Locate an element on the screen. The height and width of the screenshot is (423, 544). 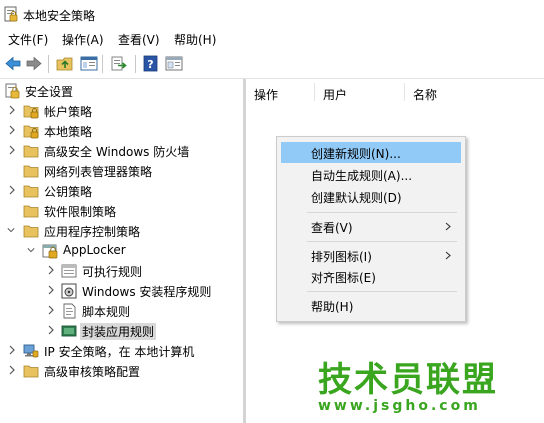
tree-item-script-rules: 脚本规则 is located at coordinates (121, 311).